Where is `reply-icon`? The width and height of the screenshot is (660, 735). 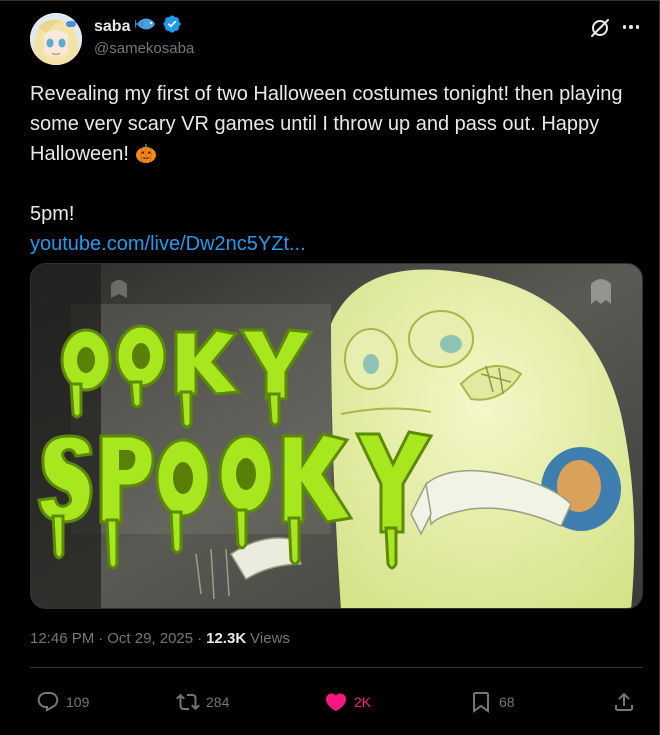 reply-icon is located at coordinates (48, 702).